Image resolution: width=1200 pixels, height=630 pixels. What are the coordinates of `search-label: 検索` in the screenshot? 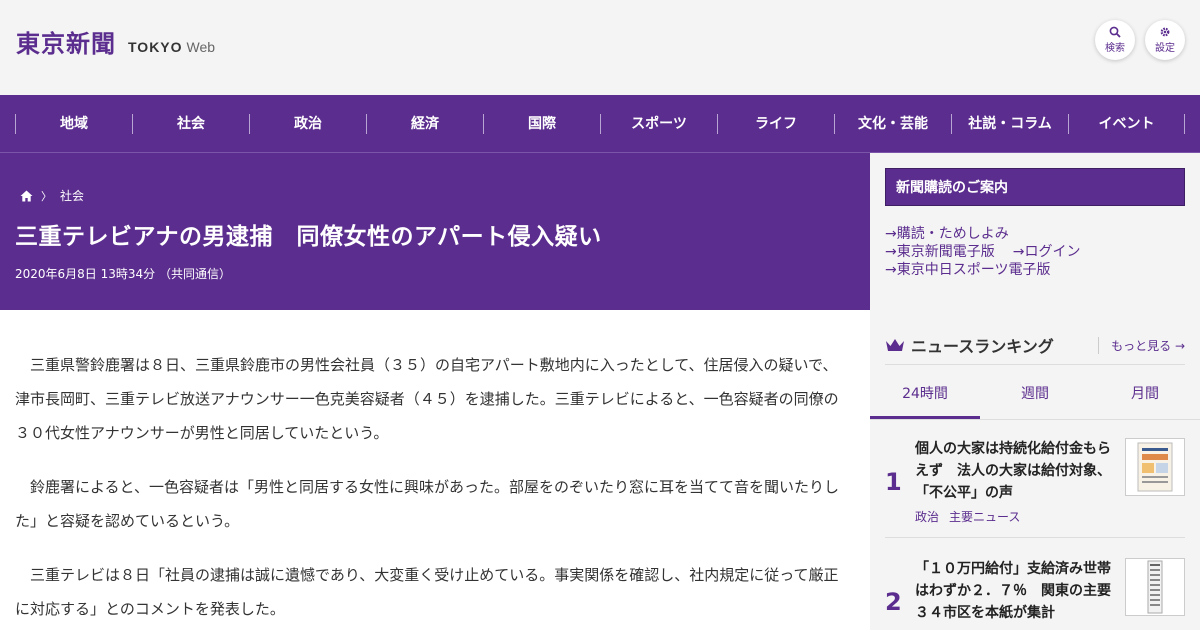 It's located at (1115, 48).